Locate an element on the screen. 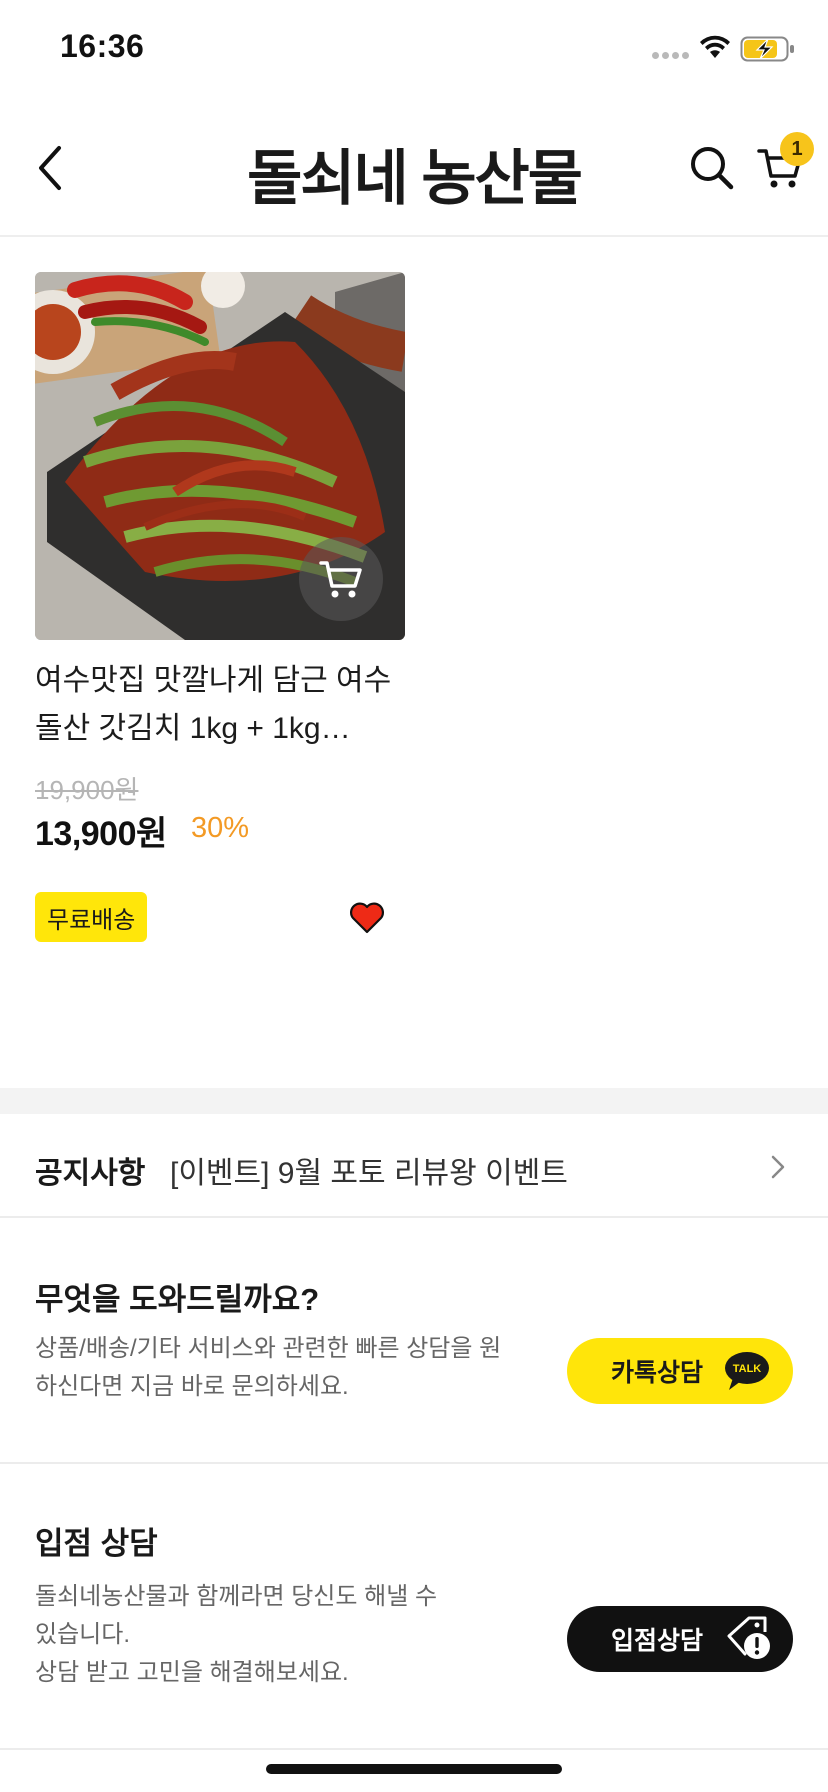  partner-description-line: 있습니다. is located at coordinates (82, 1634).